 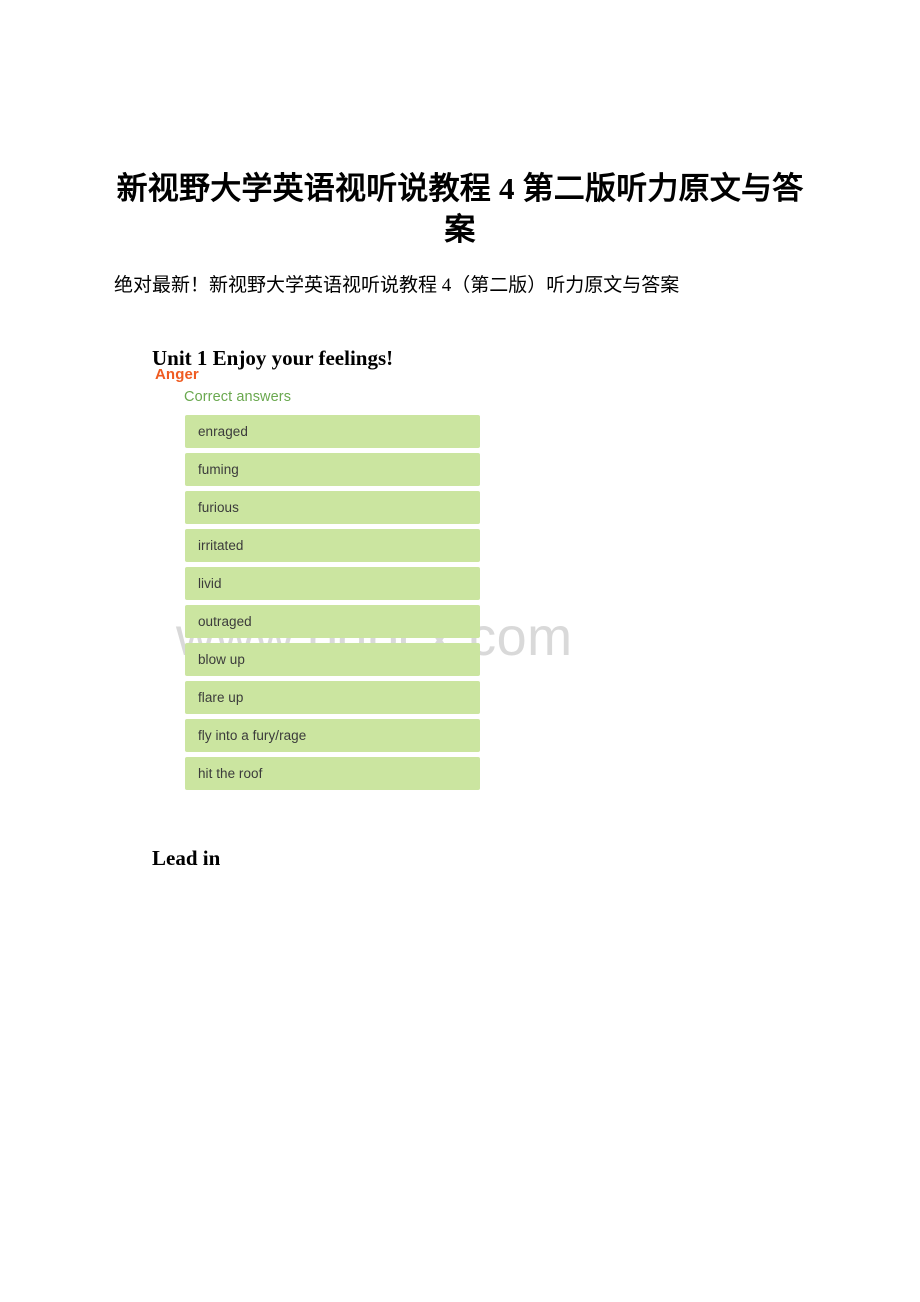 What do you see at coordinates (332, 774) in the screenshot?
I see `list-item: hit the roof` at bounding box center [332, 774].